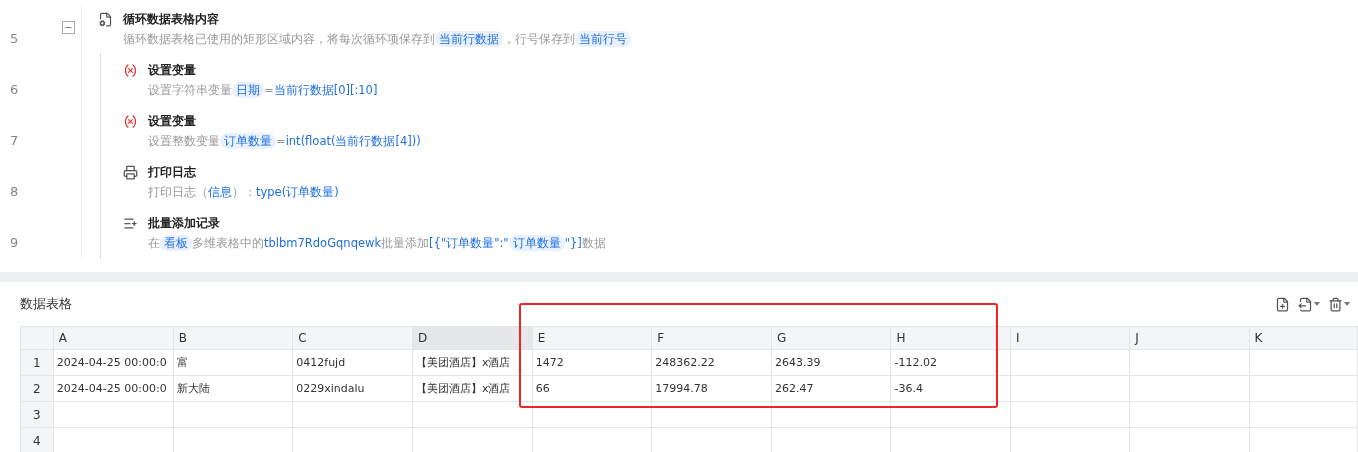  I want to click on delete-button, so click(1339, 304).